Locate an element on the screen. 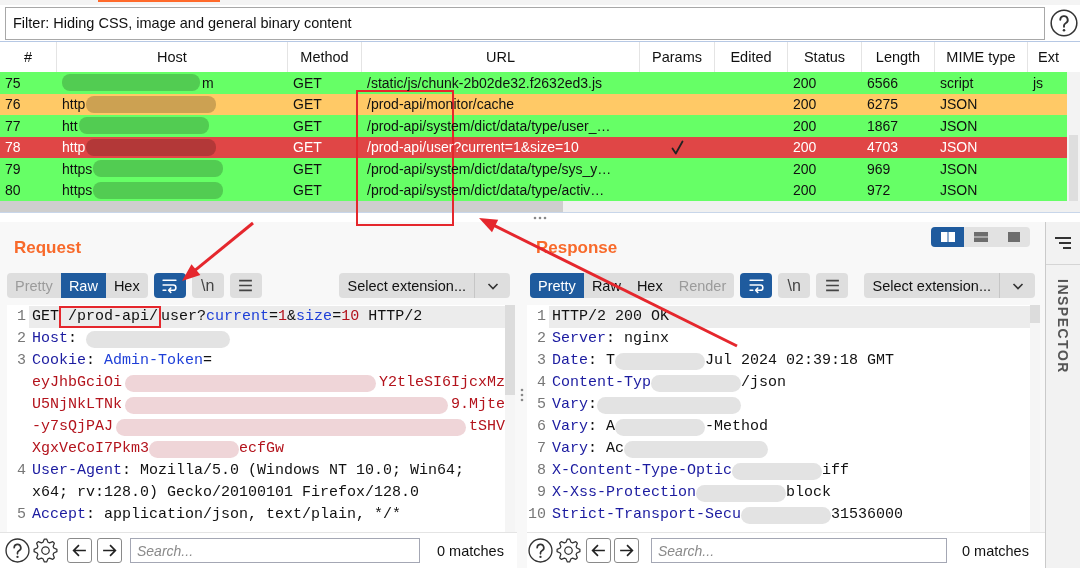 This screenshot has width=1080, height=568. length-value: 969 is located at coordinates (879, 169).